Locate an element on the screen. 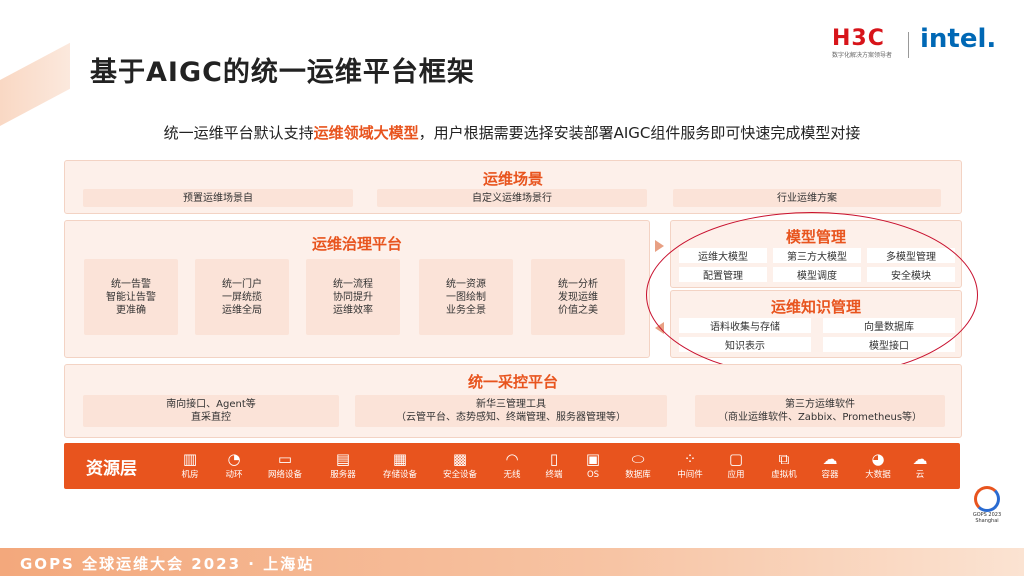 Image resolution: width=1024 pixels, height=576 pixels. vm-icon: ⧉ is located at coordinates (784, 459).